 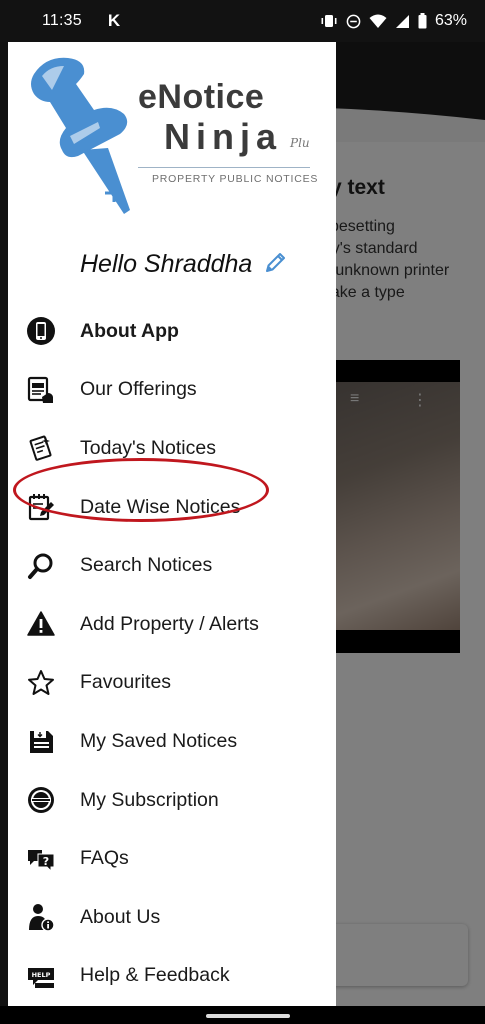 What do you see at coordinates (329, 21) in the screenshot?
I see `vibrate-icon` at bounding box center [329, 21].